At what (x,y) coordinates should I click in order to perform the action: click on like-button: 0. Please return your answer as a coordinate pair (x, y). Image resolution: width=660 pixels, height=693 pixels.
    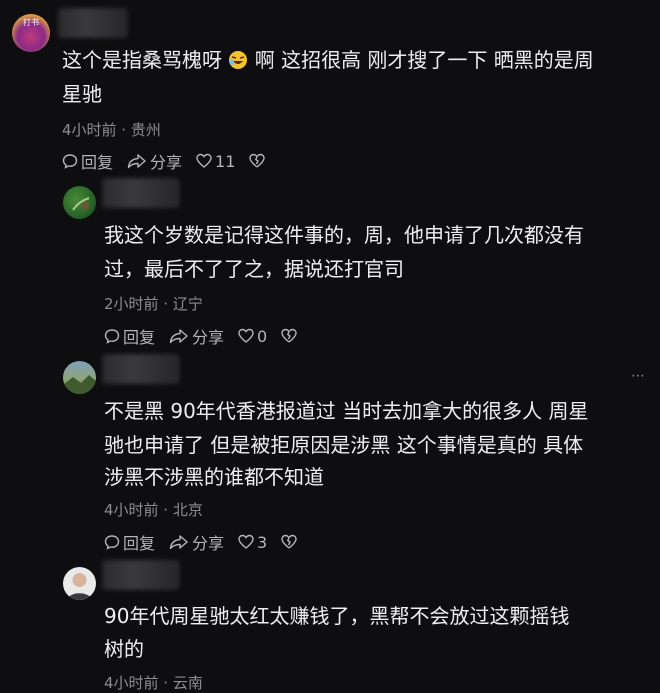
    Looking at the image, I should click on (252, 336).